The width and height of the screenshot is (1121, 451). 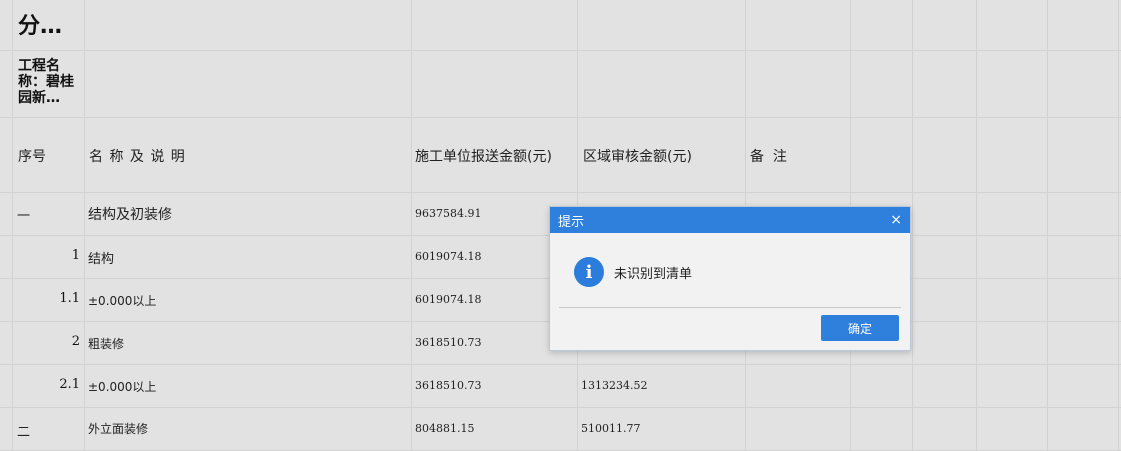 What do you see at coordinates (448, 213) in the screenshot?
I see `row-submitted: 9637584.91` at bounding box center [448, 213].